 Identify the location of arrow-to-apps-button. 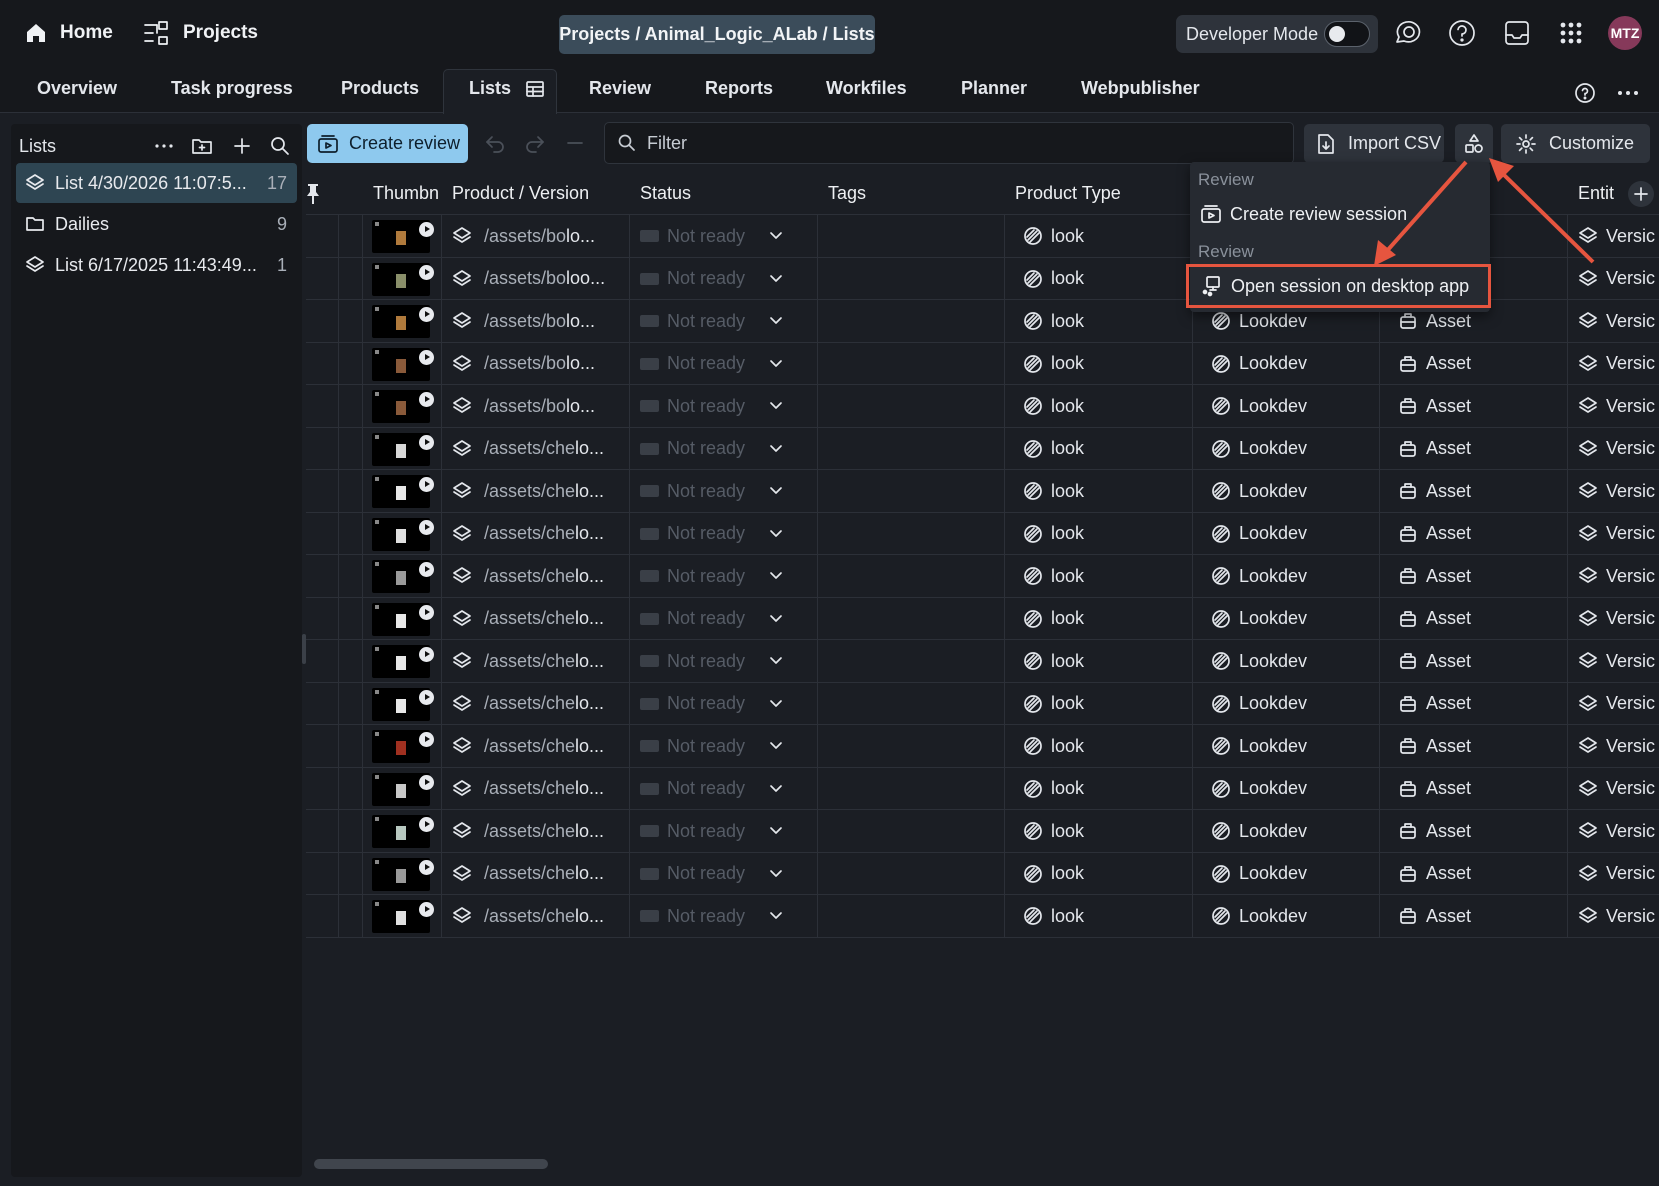
(1547, 217).